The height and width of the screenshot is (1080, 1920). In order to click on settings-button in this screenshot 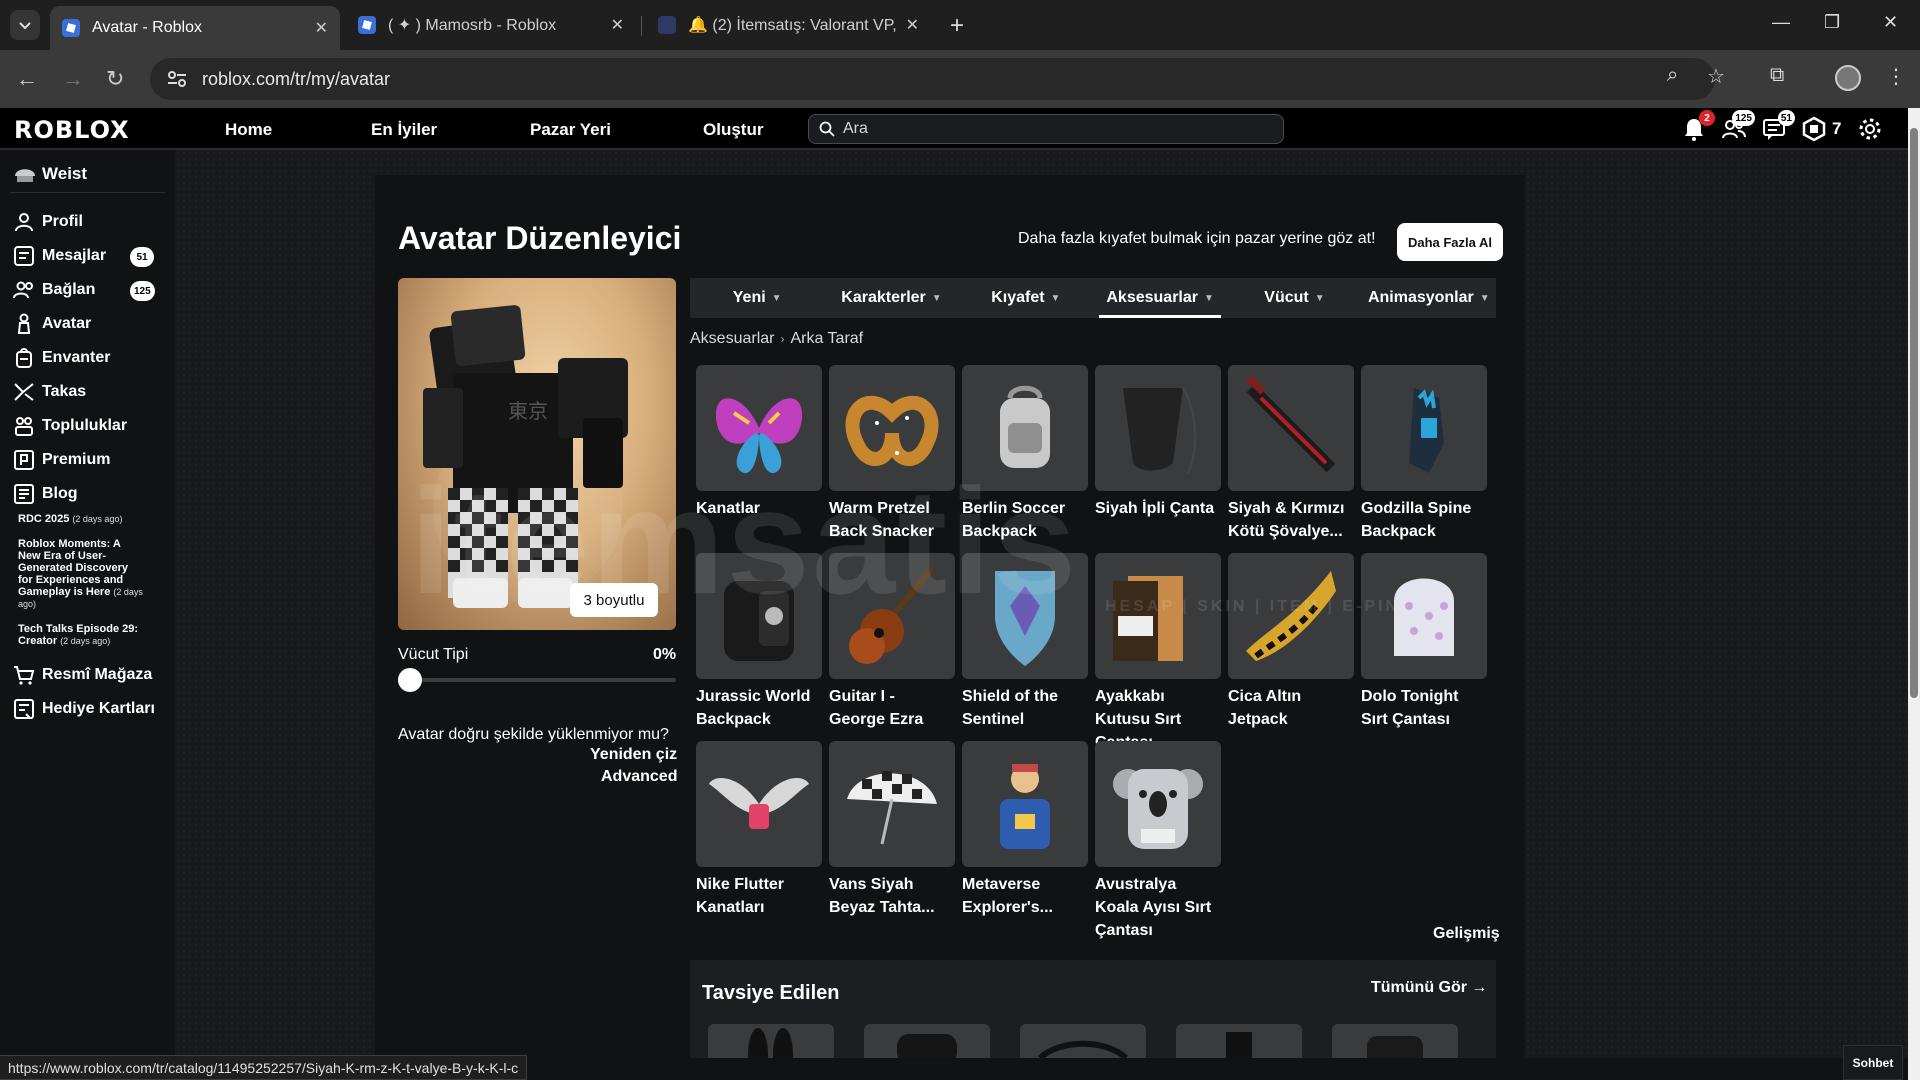, I will do `click(1870, 129)`.